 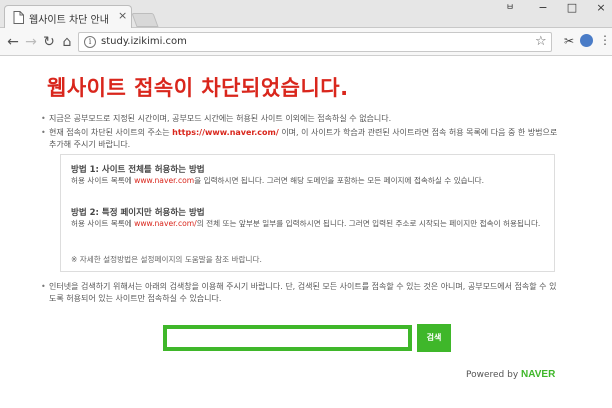 What do you see at coordinates (601, 8) in the screenshot?
I see `close-window-button: ×` at bounding box center [601, 8].